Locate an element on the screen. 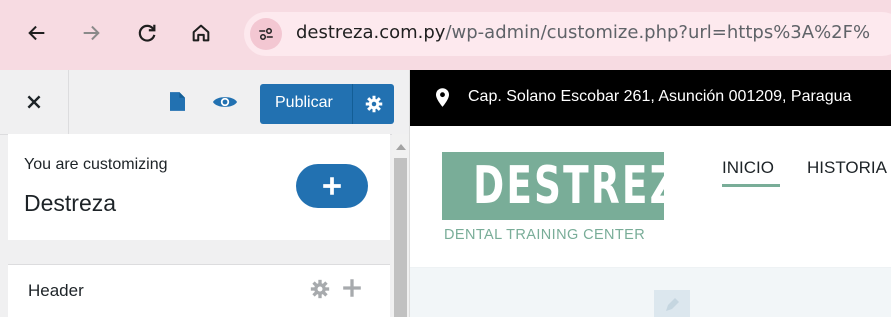 The height and width of the screenshot is (318, 891). section-plus-icon is located at coordinates (352, 290).